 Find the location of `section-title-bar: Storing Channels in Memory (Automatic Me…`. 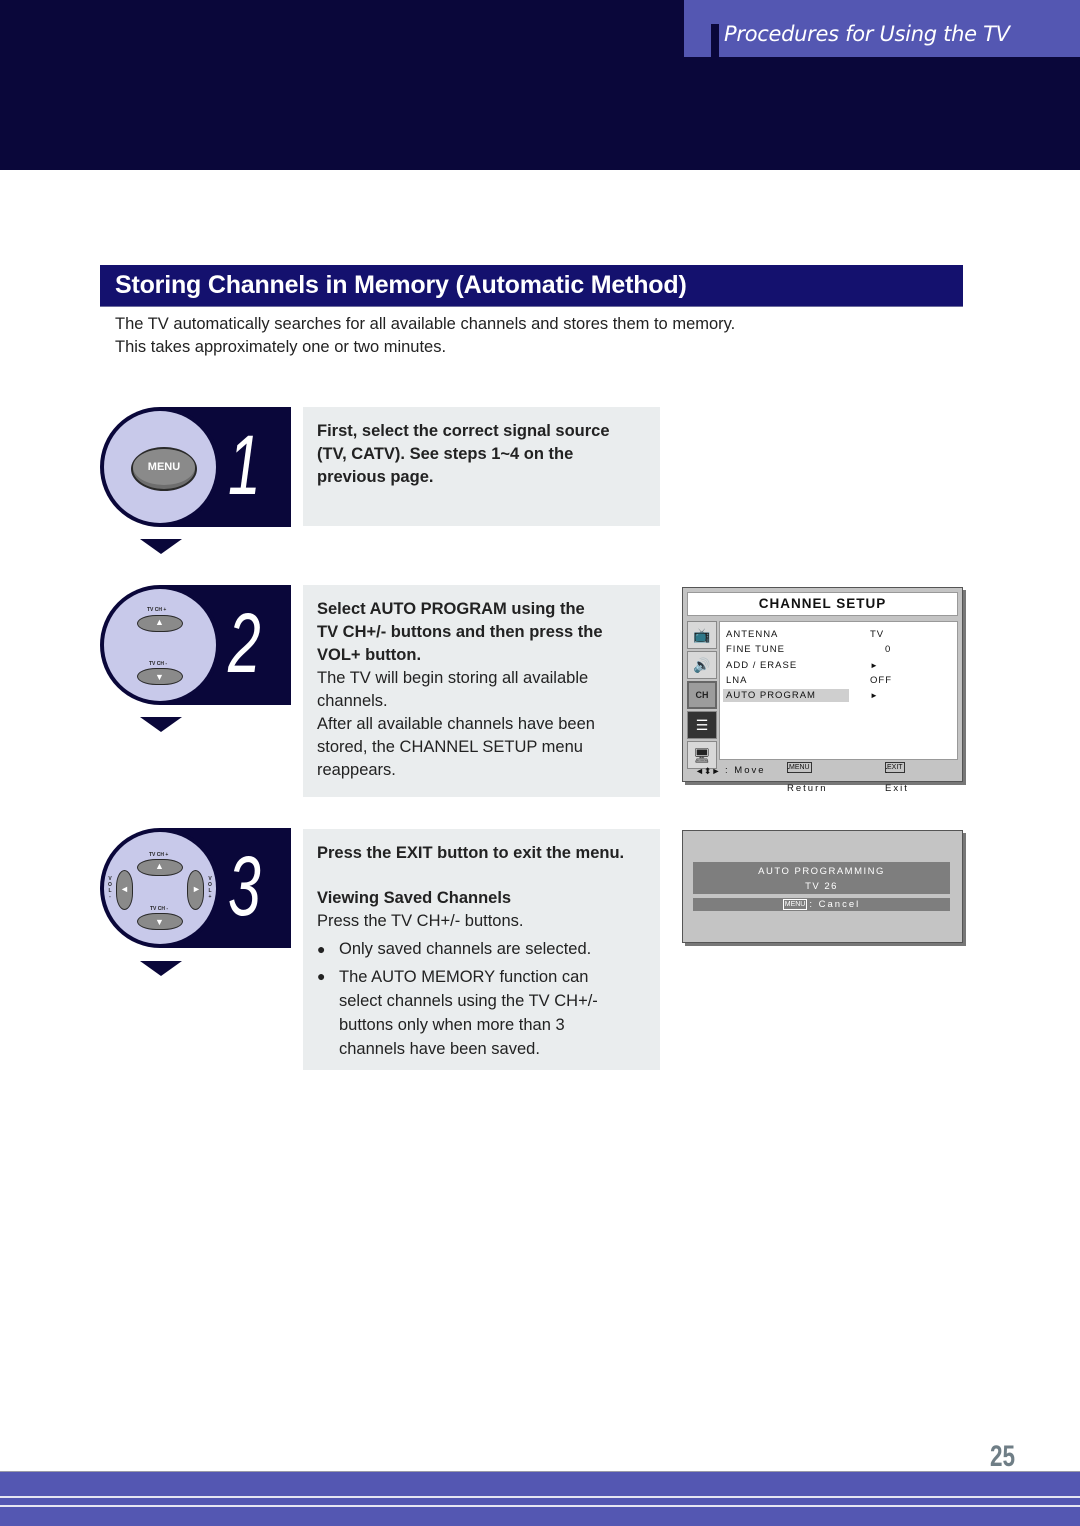

section-title-bar: Storing Channels in Memory (Automatic Me… is located at coordinates (531, 286).